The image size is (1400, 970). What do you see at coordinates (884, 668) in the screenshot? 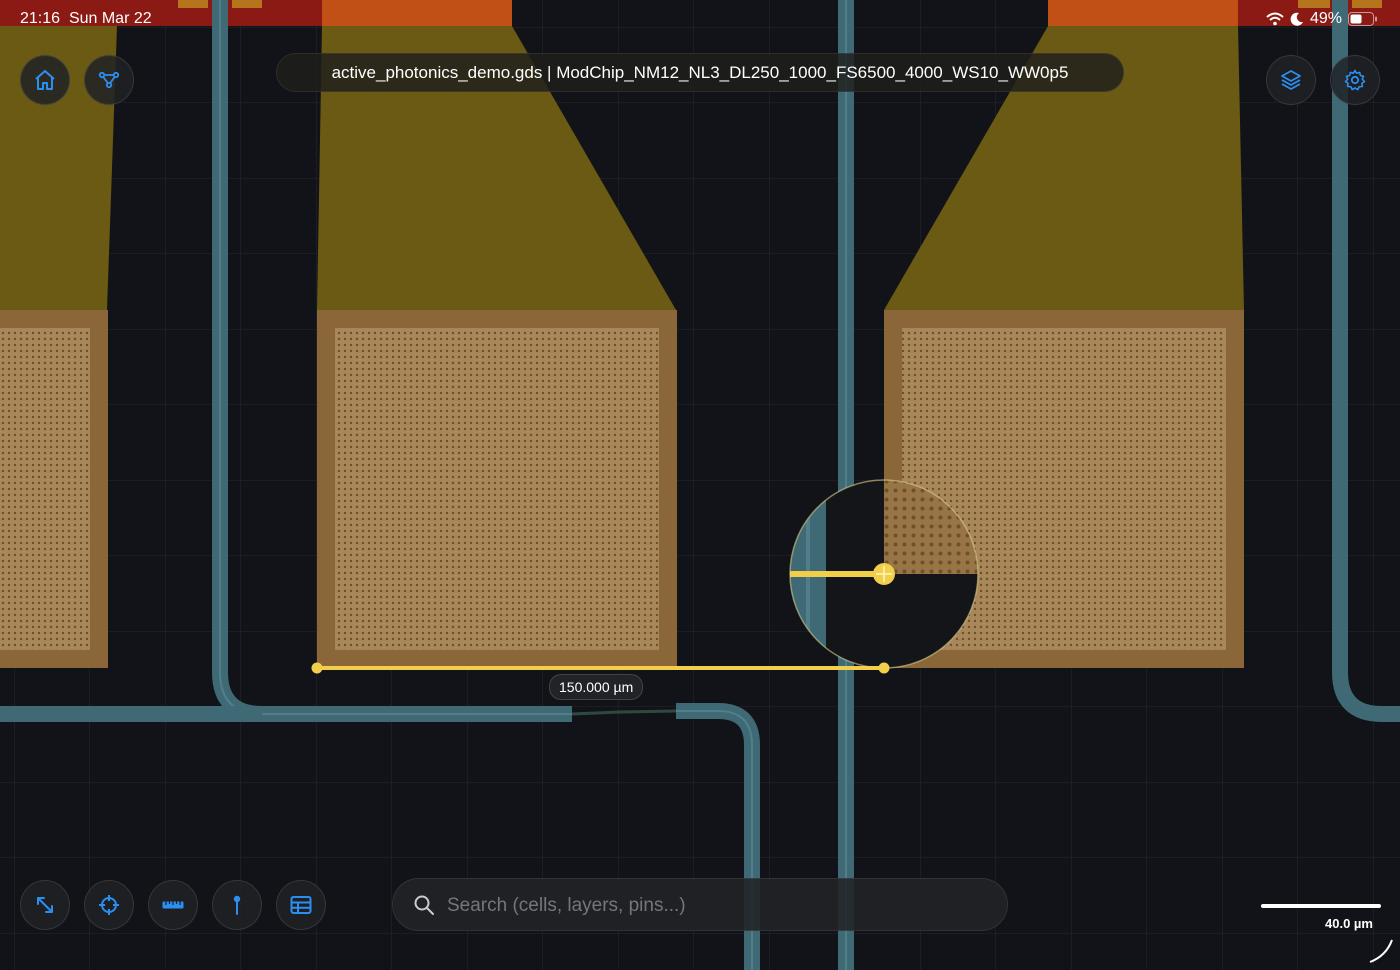
I see `measure-end-point` at bounding box center [884, 668].